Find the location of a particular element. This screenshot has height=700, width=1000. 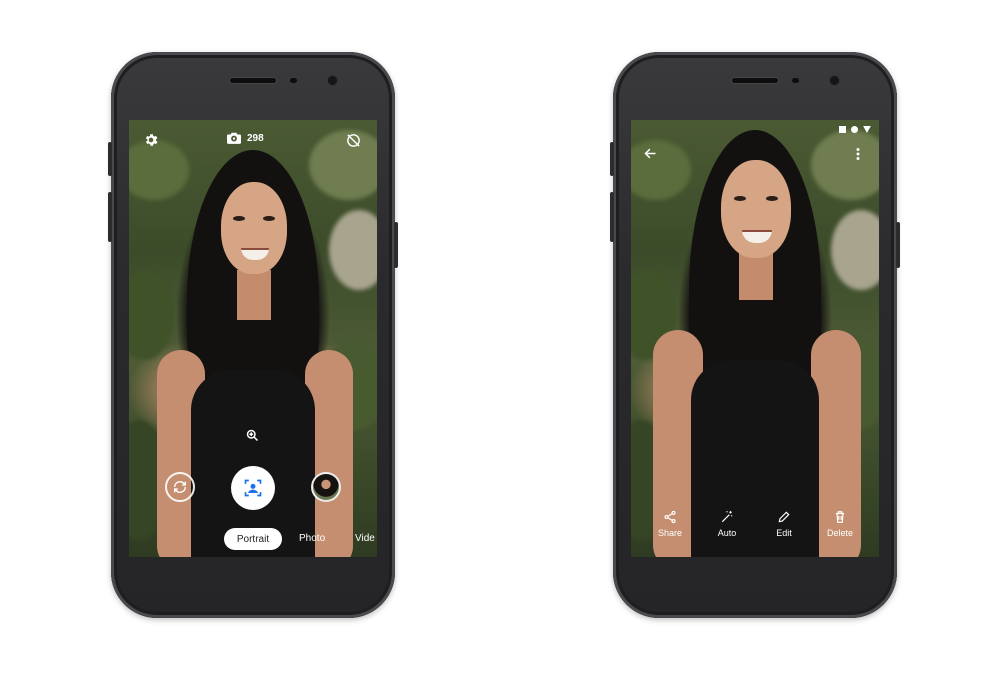

back-arrow-icon is located at coordinates (650, 153).